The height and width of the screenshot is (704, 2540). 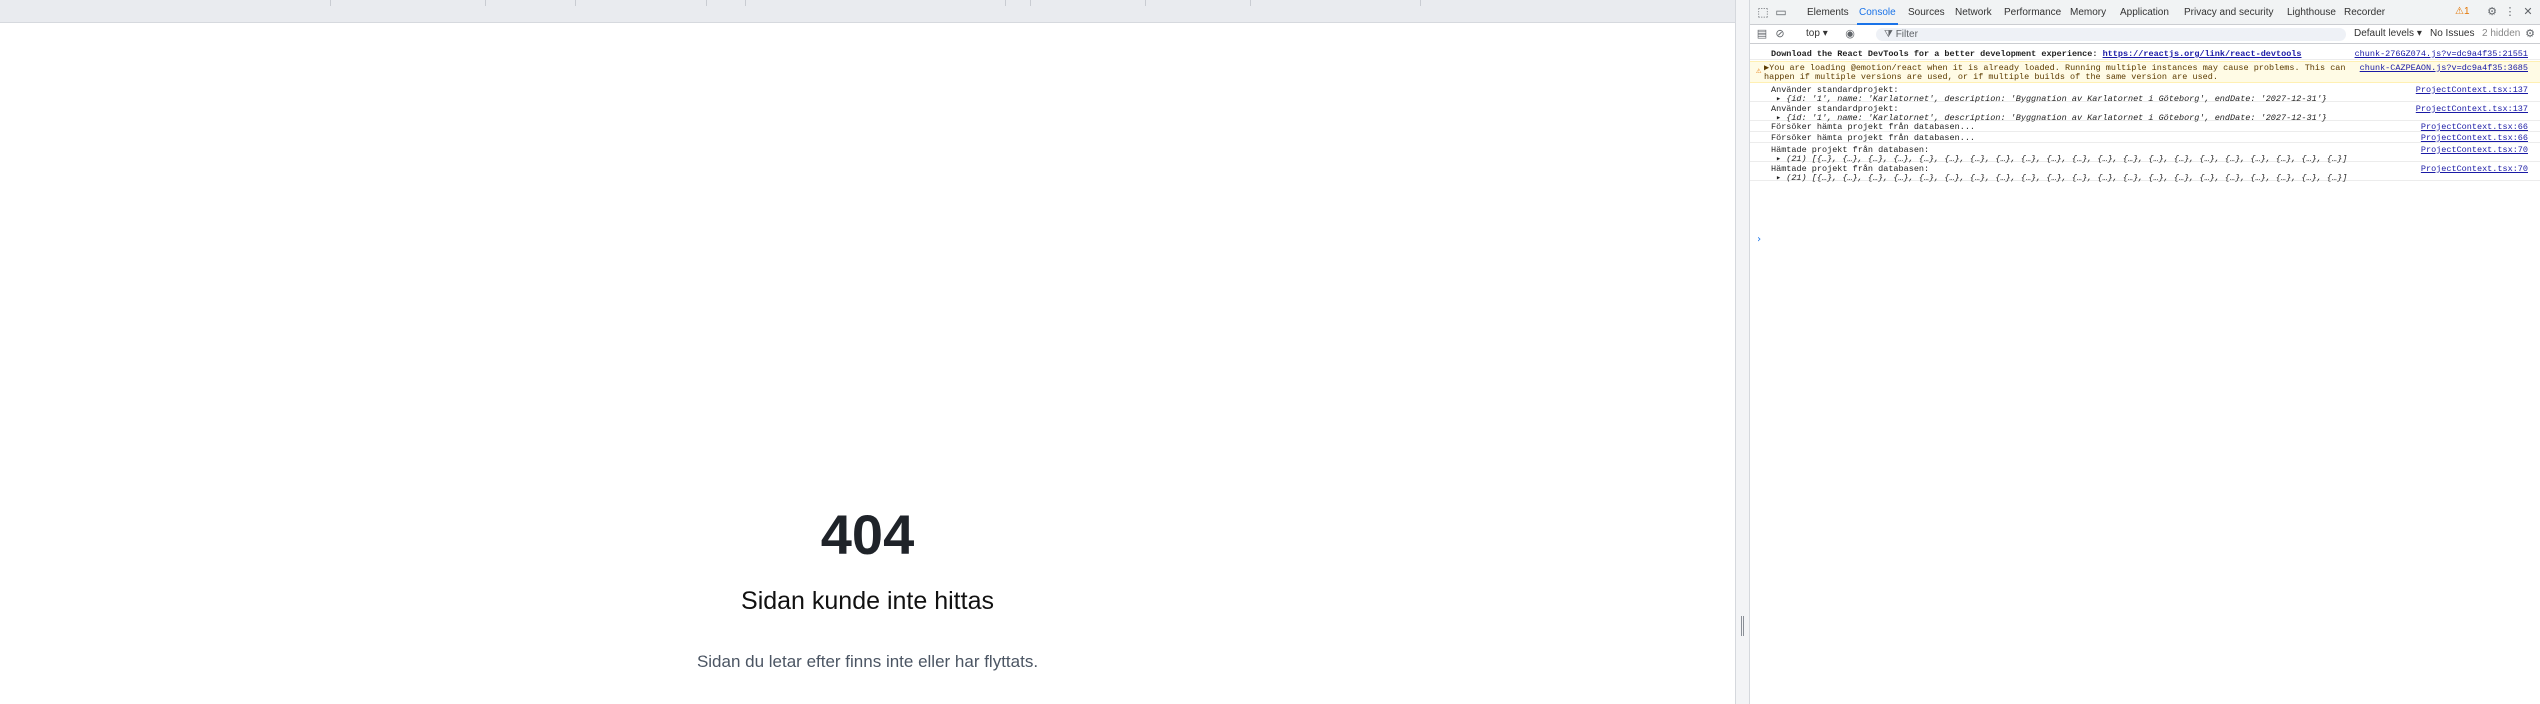 What do you see at coordinates (2202, 54) in the screenshot?
I see `react-devtools-link: https://reactjs.org/link/react-devtools` at bounding box center [2202, 54].